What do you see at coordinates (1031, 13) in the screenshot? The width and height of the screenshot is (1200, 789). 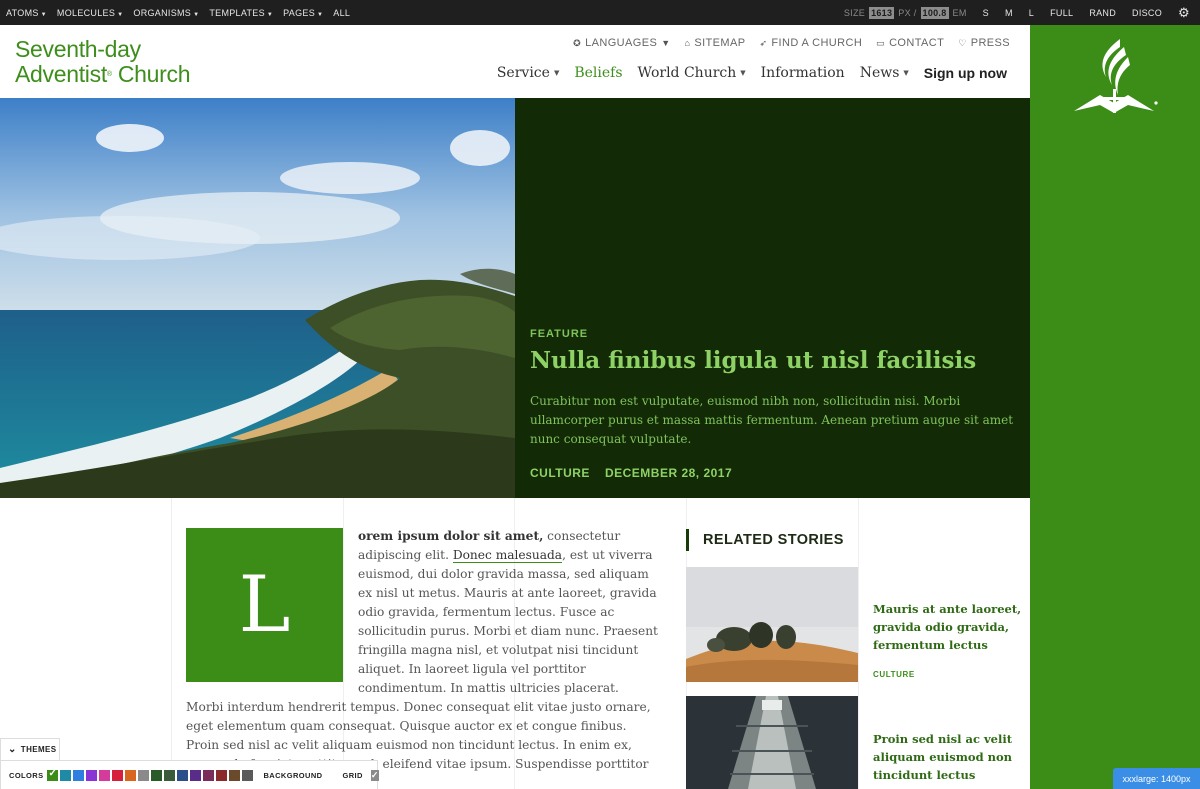 I see `size-button-l: L` at bounding box center [1031, 13].